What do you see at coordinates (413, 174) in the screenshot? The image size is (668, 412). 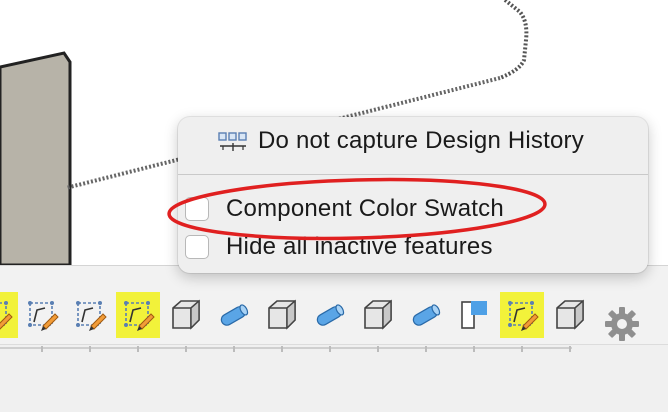 I see `menu-divider` at bounding box center [413, 174].